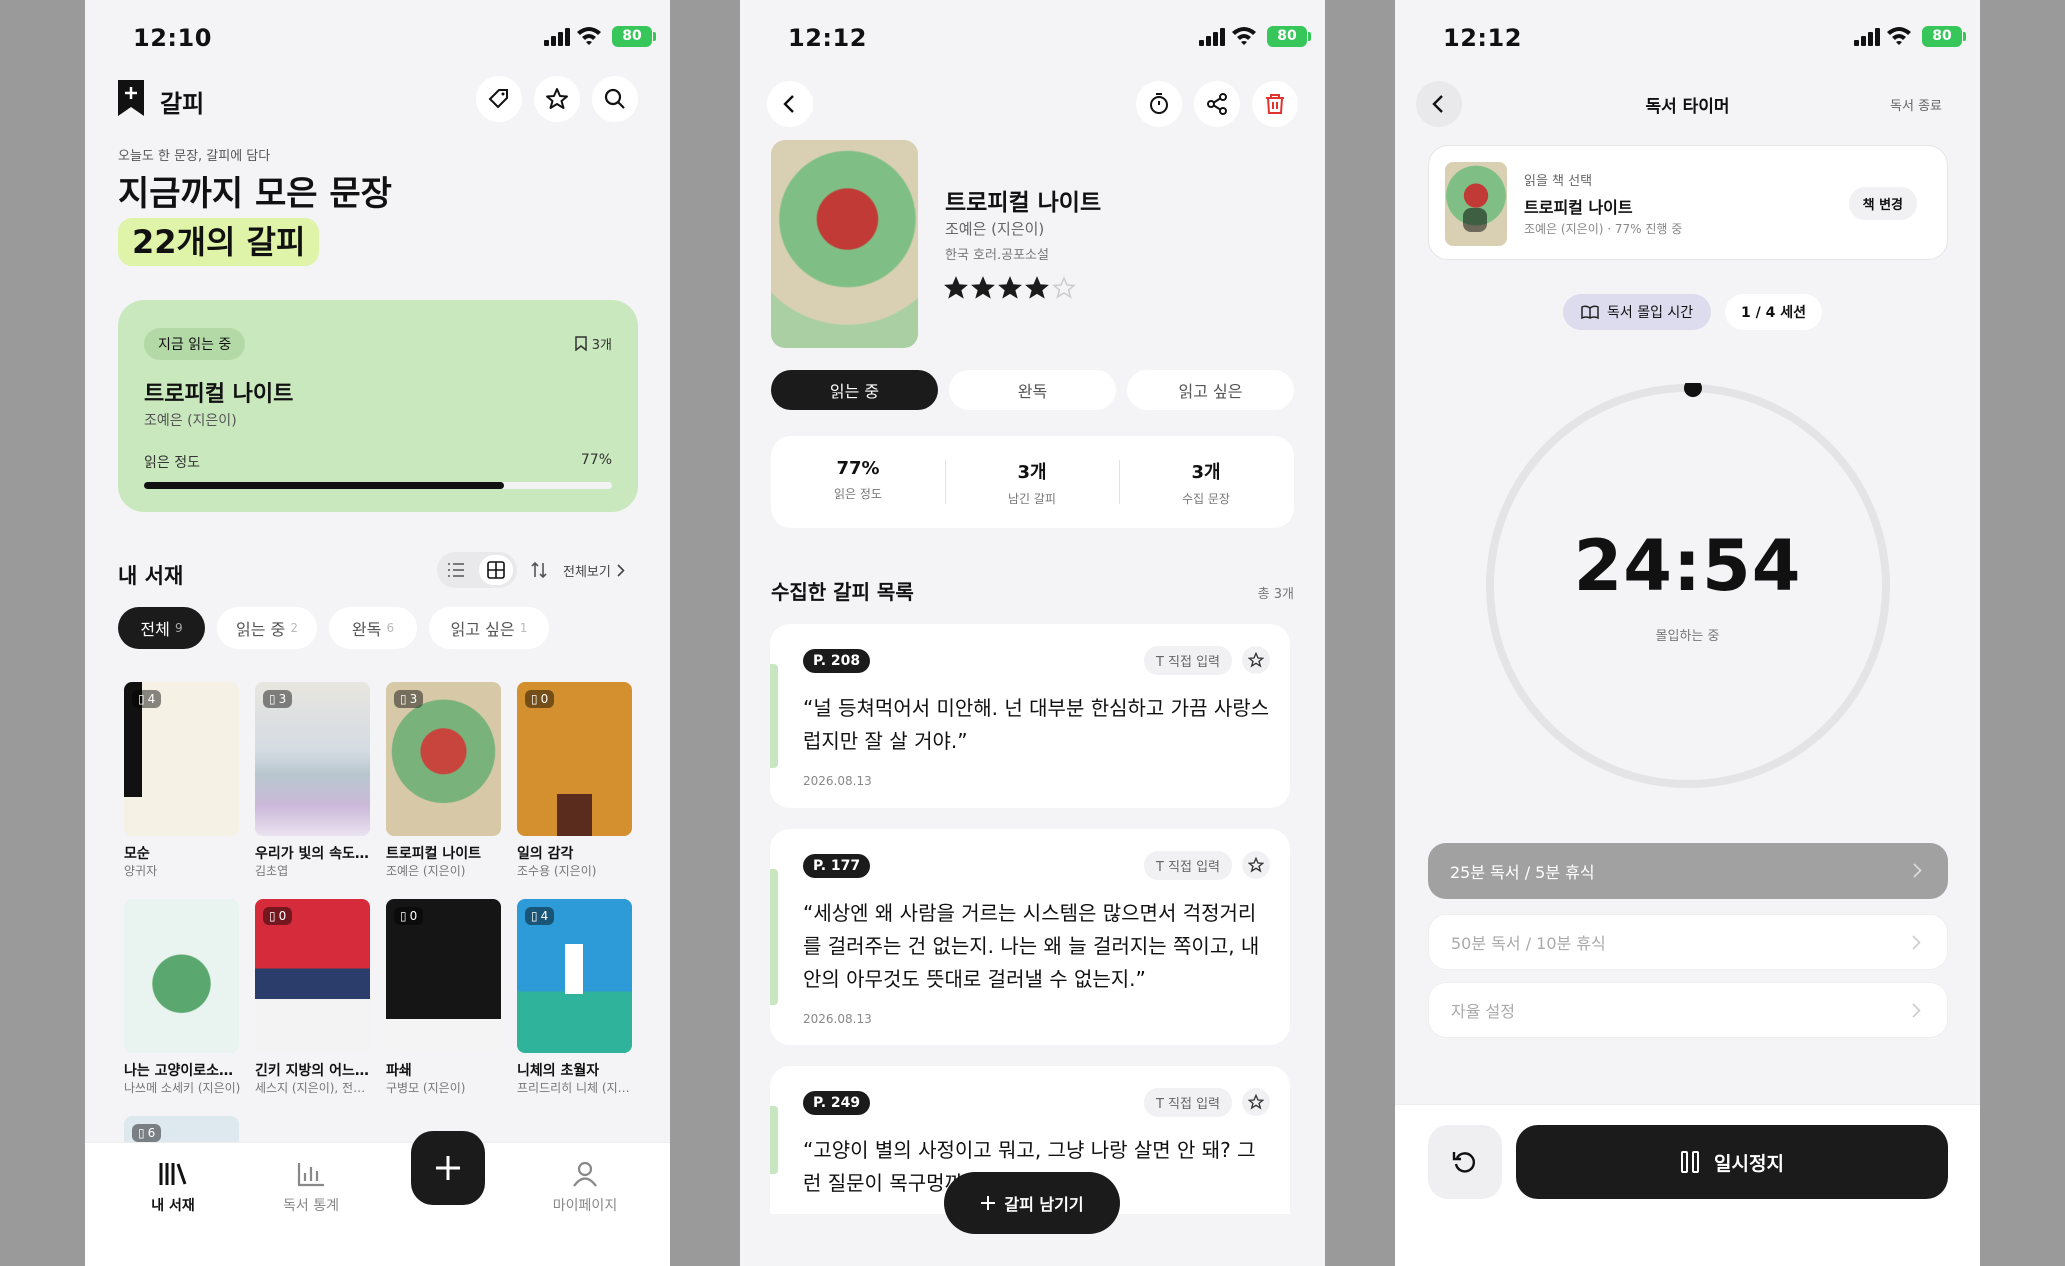 Image resolution: width=2065 pixels, height=1266 pixels. I want to click on view-all-link: 전체보기, so click(594, 570).